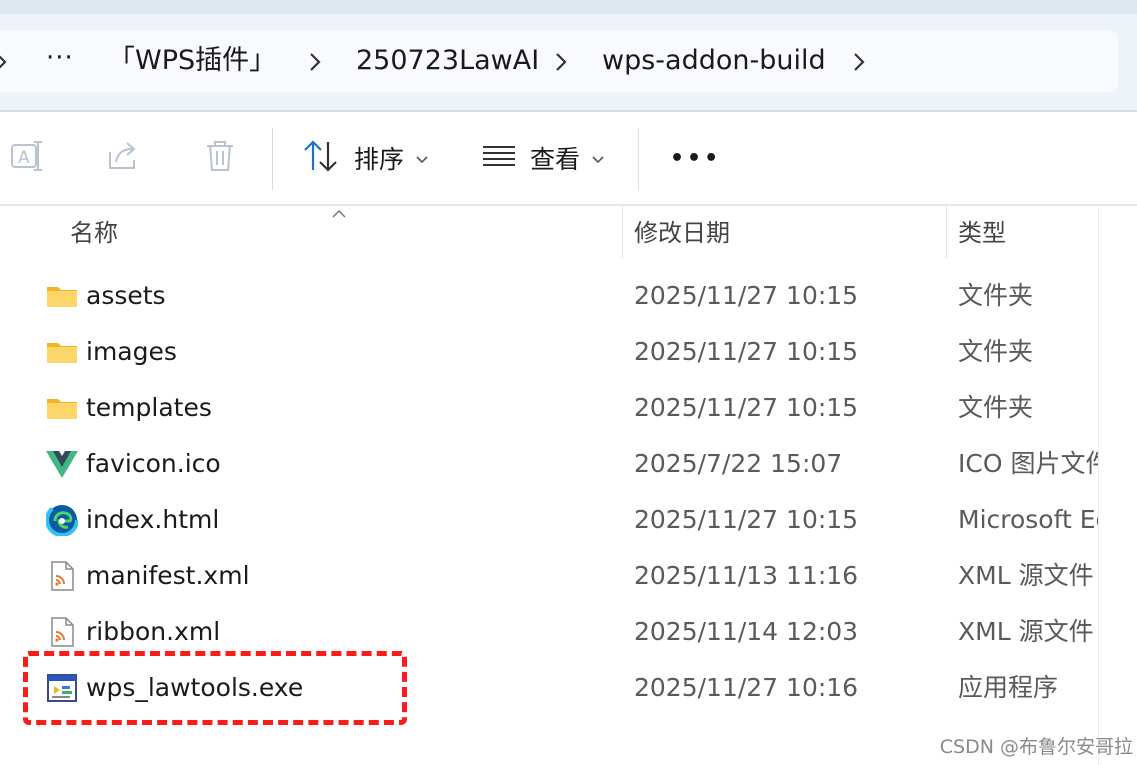 The height and width of the screenshot is (765, 1137). Describe the element at coordinates (24, 158) in the screenshot. I see `svg-text: A` at that location.